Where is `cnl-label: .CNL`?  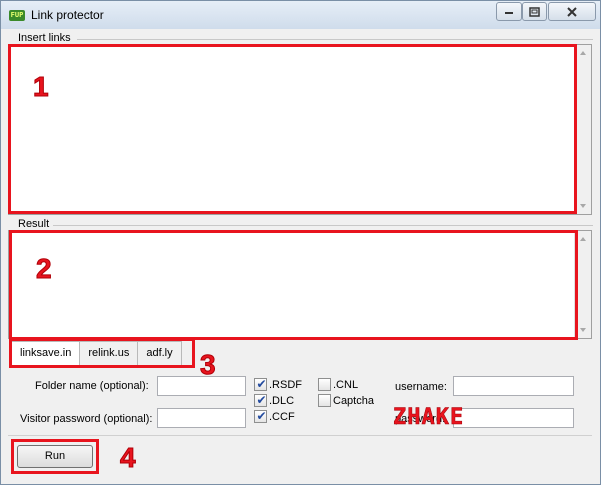
cnl-label: .CNL is located at coordinates (346, 385).